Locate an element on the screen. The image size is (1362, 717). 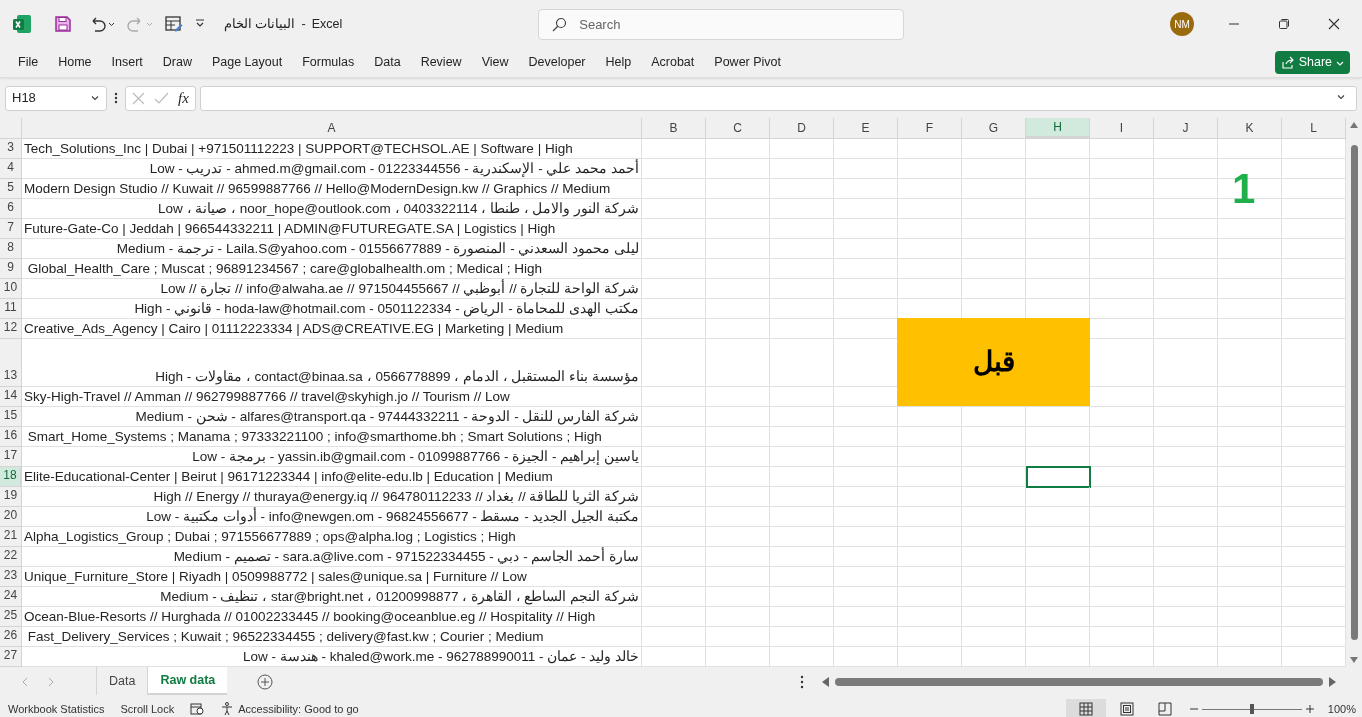
row-header: 24 is located at coordinates (11, 597).